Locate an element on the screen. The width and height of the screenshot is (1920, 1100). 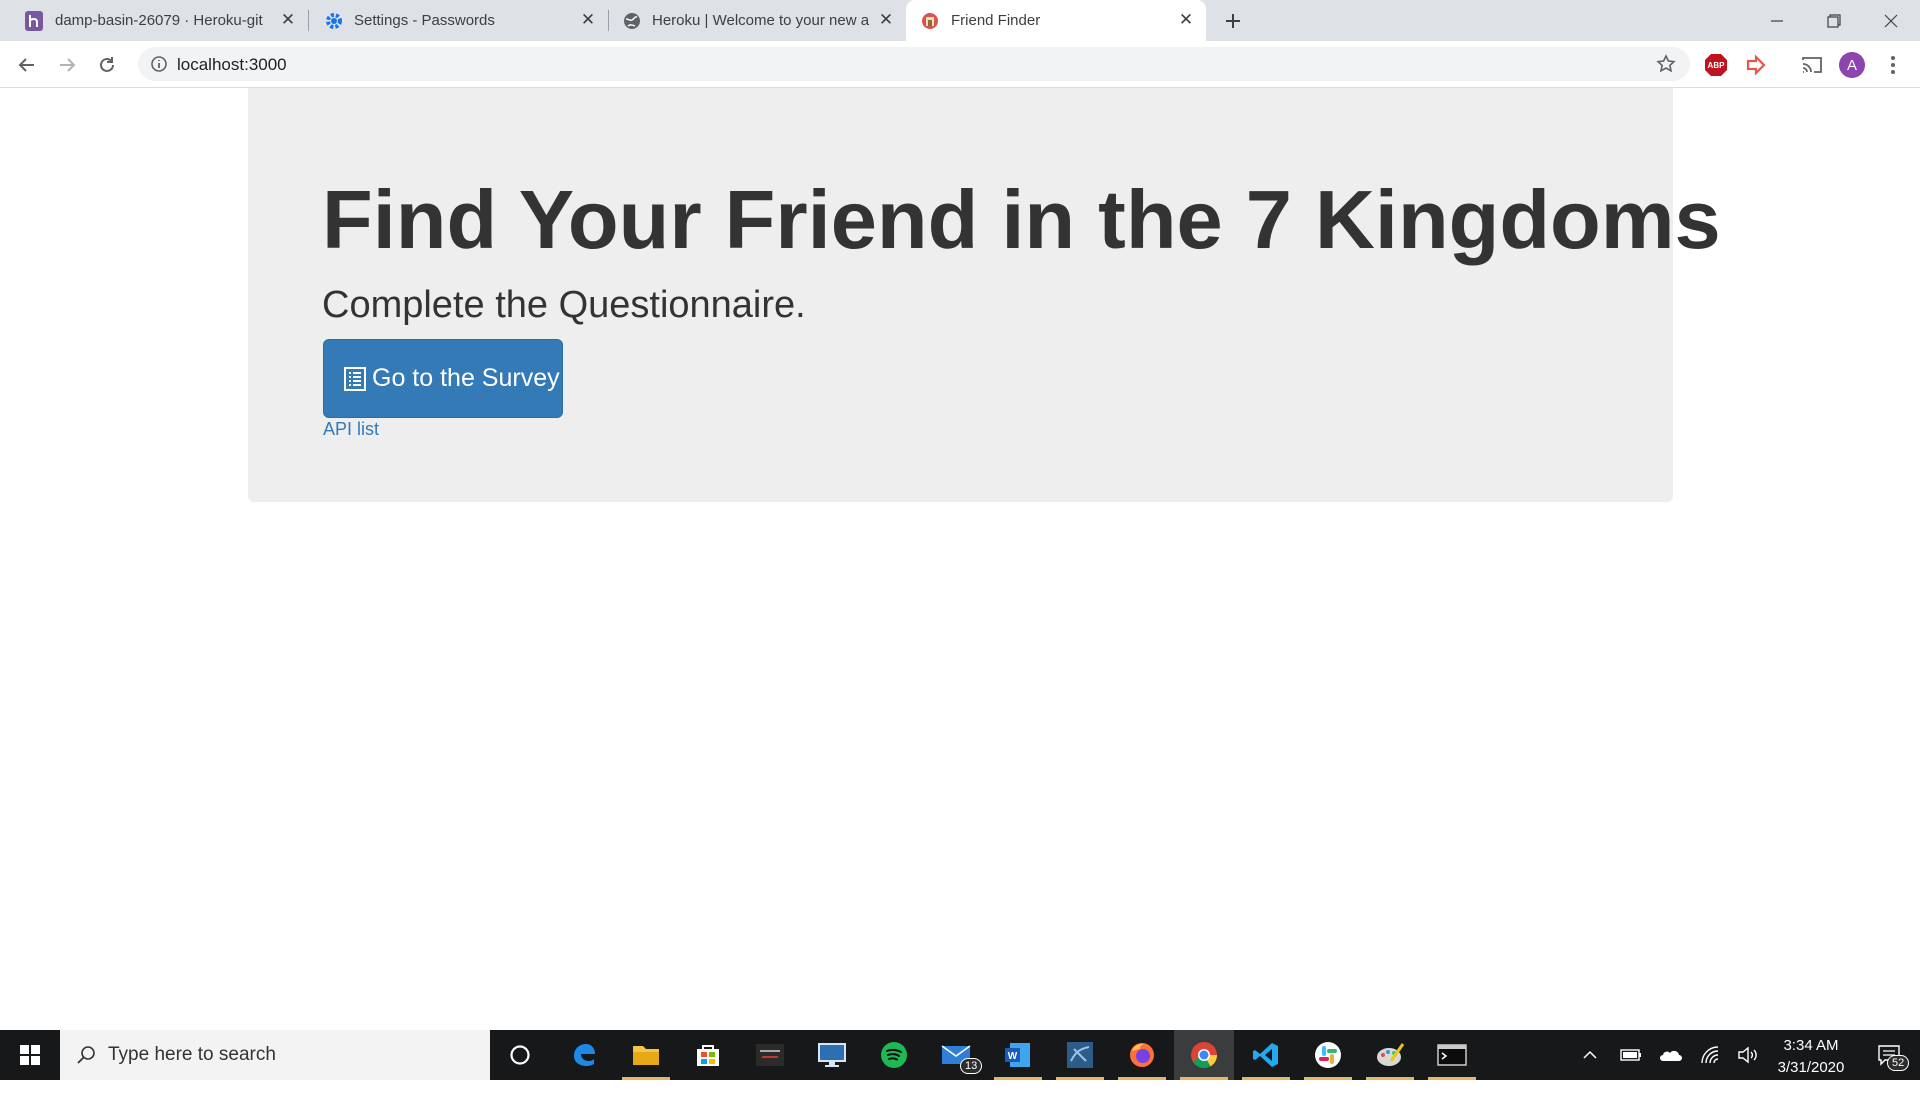
tab-heroku-git: damp-basin-26079 · Heroku-git | ✕ is located at coordinates (154, 20).